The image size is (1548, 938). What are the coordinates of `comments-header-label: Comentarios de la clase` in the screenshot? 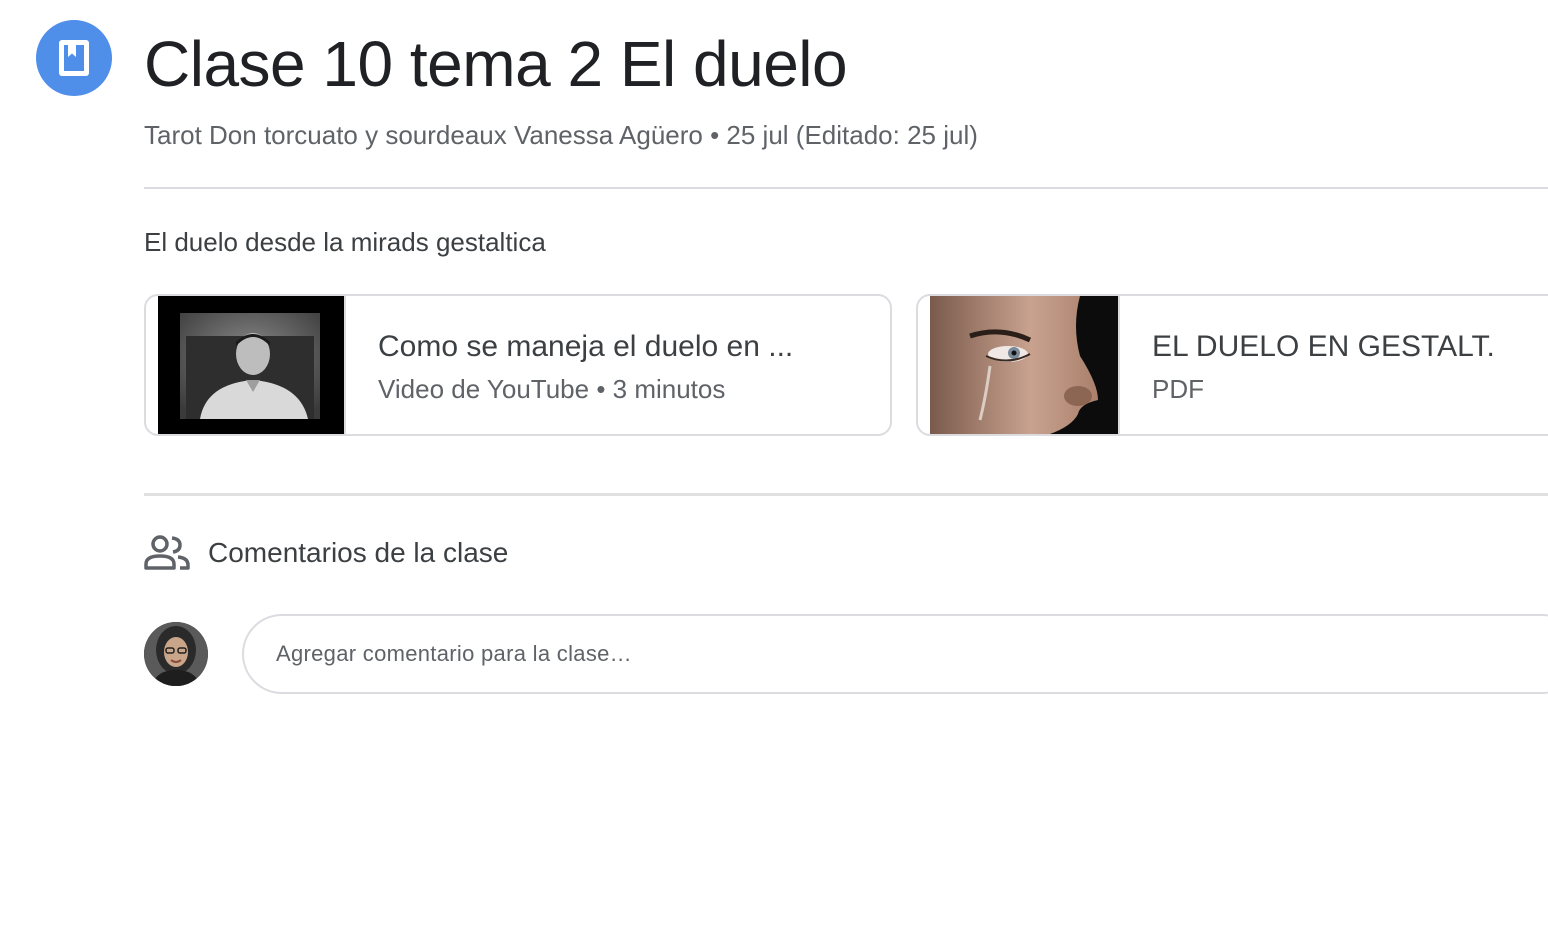 It's located at (358, 552).